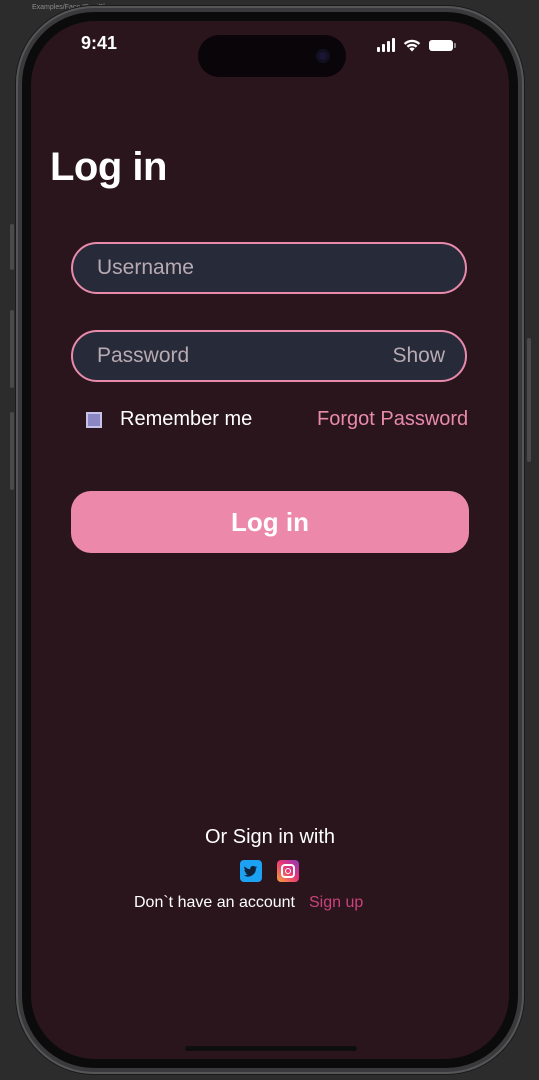 The height and width of the screenshot is (1080, 539). What do you see at coordinates (270, 837) in the screenshot?
I see `social-signin-heading: Or Sign in with` at bounding box center [270, 837].